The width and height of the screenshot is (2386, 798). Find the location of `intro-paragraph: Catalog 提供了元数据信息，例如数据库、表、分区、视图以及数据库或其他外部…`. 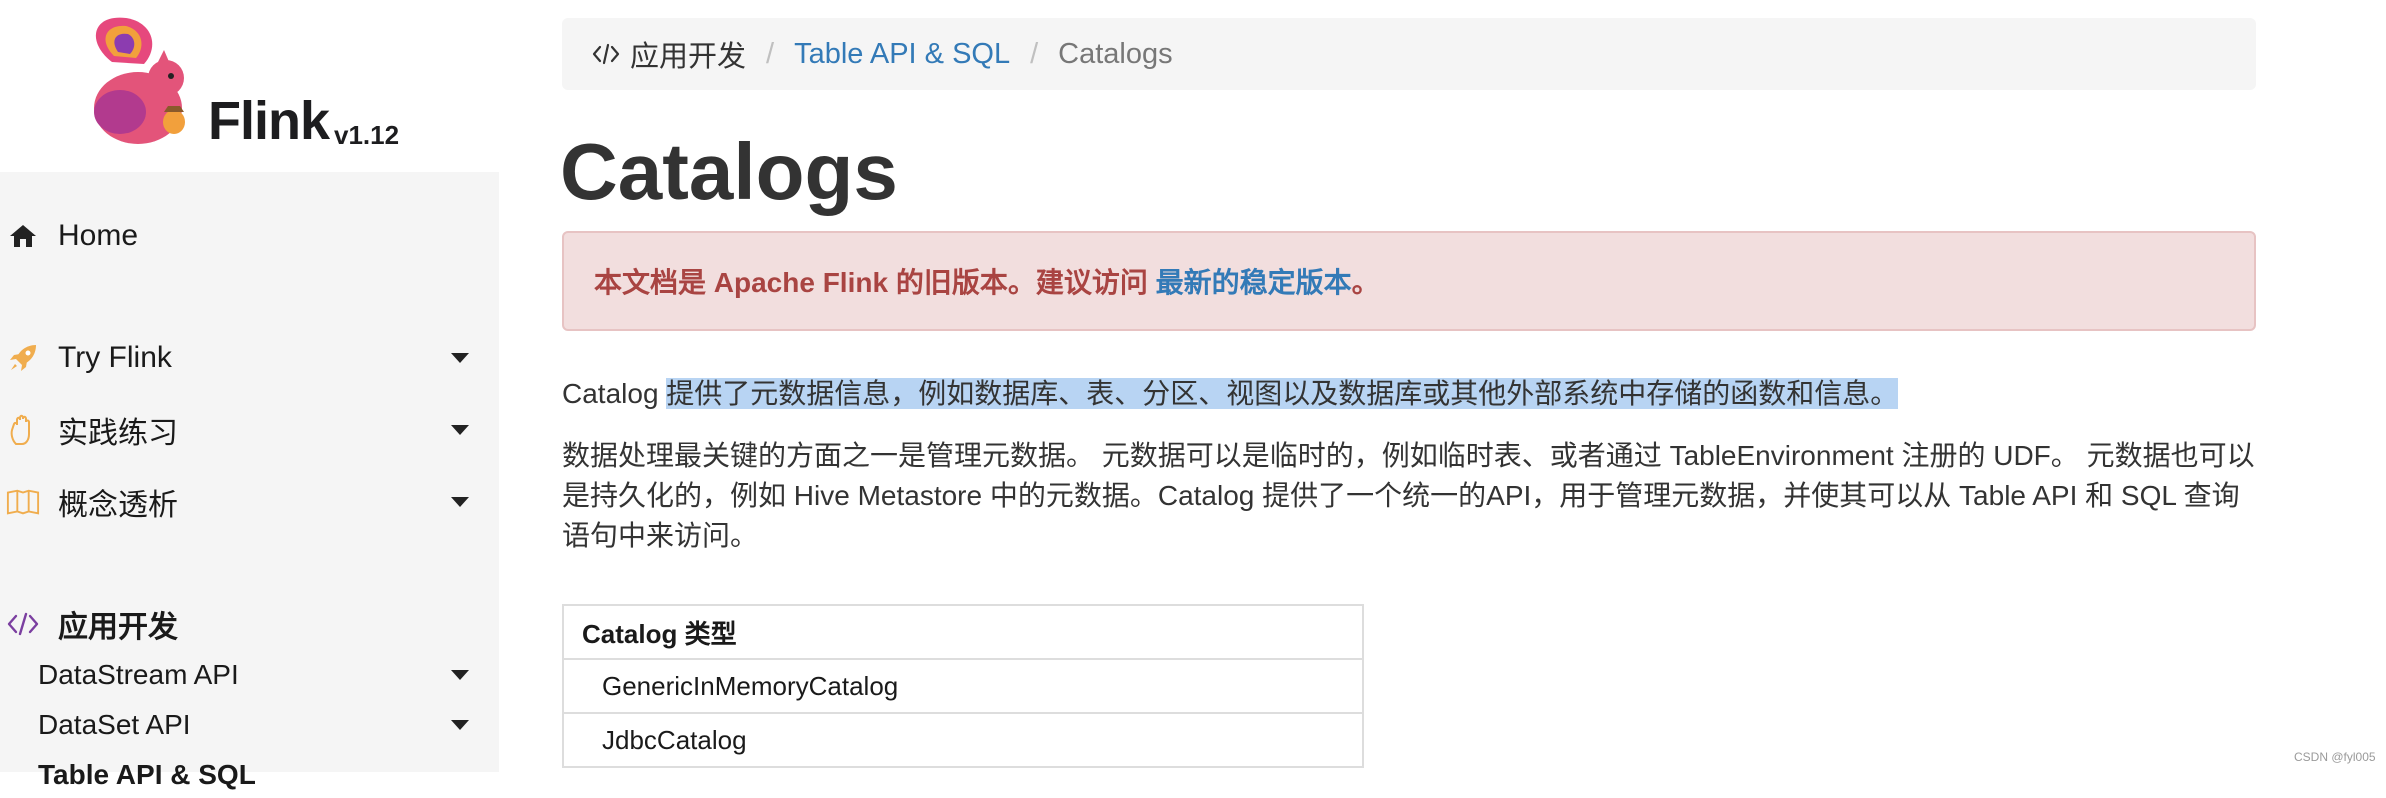

intro-paragraph: Catalog 提供了元数据信息，例如数据库、表、分区、视图以及数据库或其他外部… is located at coordinates (1230, 394).